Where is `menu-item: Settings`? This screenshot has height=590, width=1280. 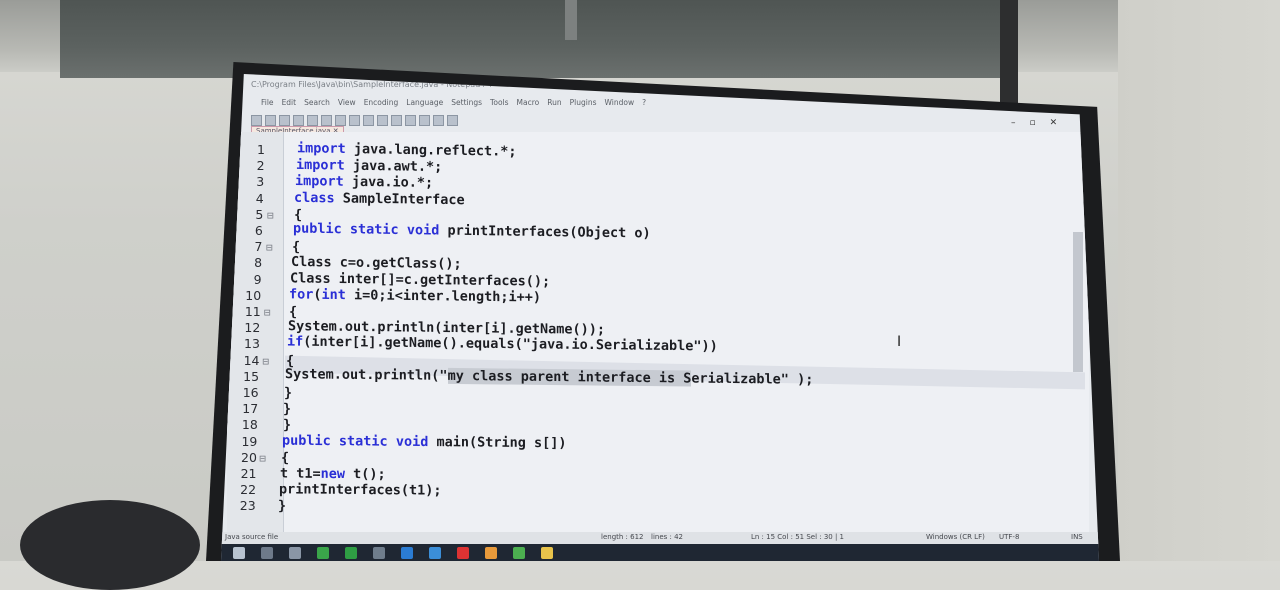
menu-item: Settings is located at coordinates (466, 105).